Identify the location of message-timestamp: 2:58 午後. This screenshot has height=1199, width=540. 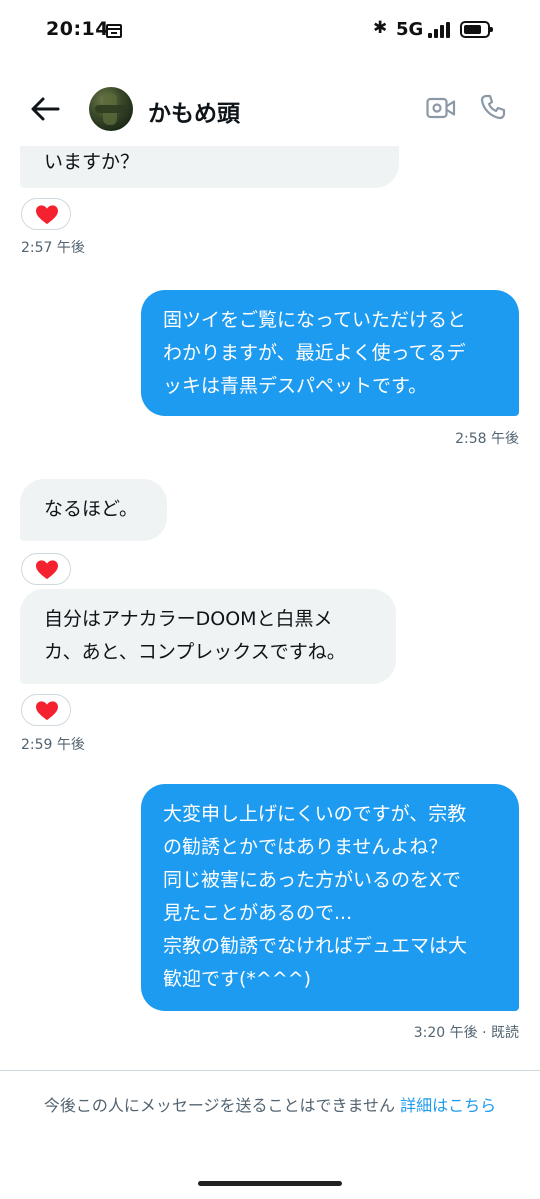
(487, 439).